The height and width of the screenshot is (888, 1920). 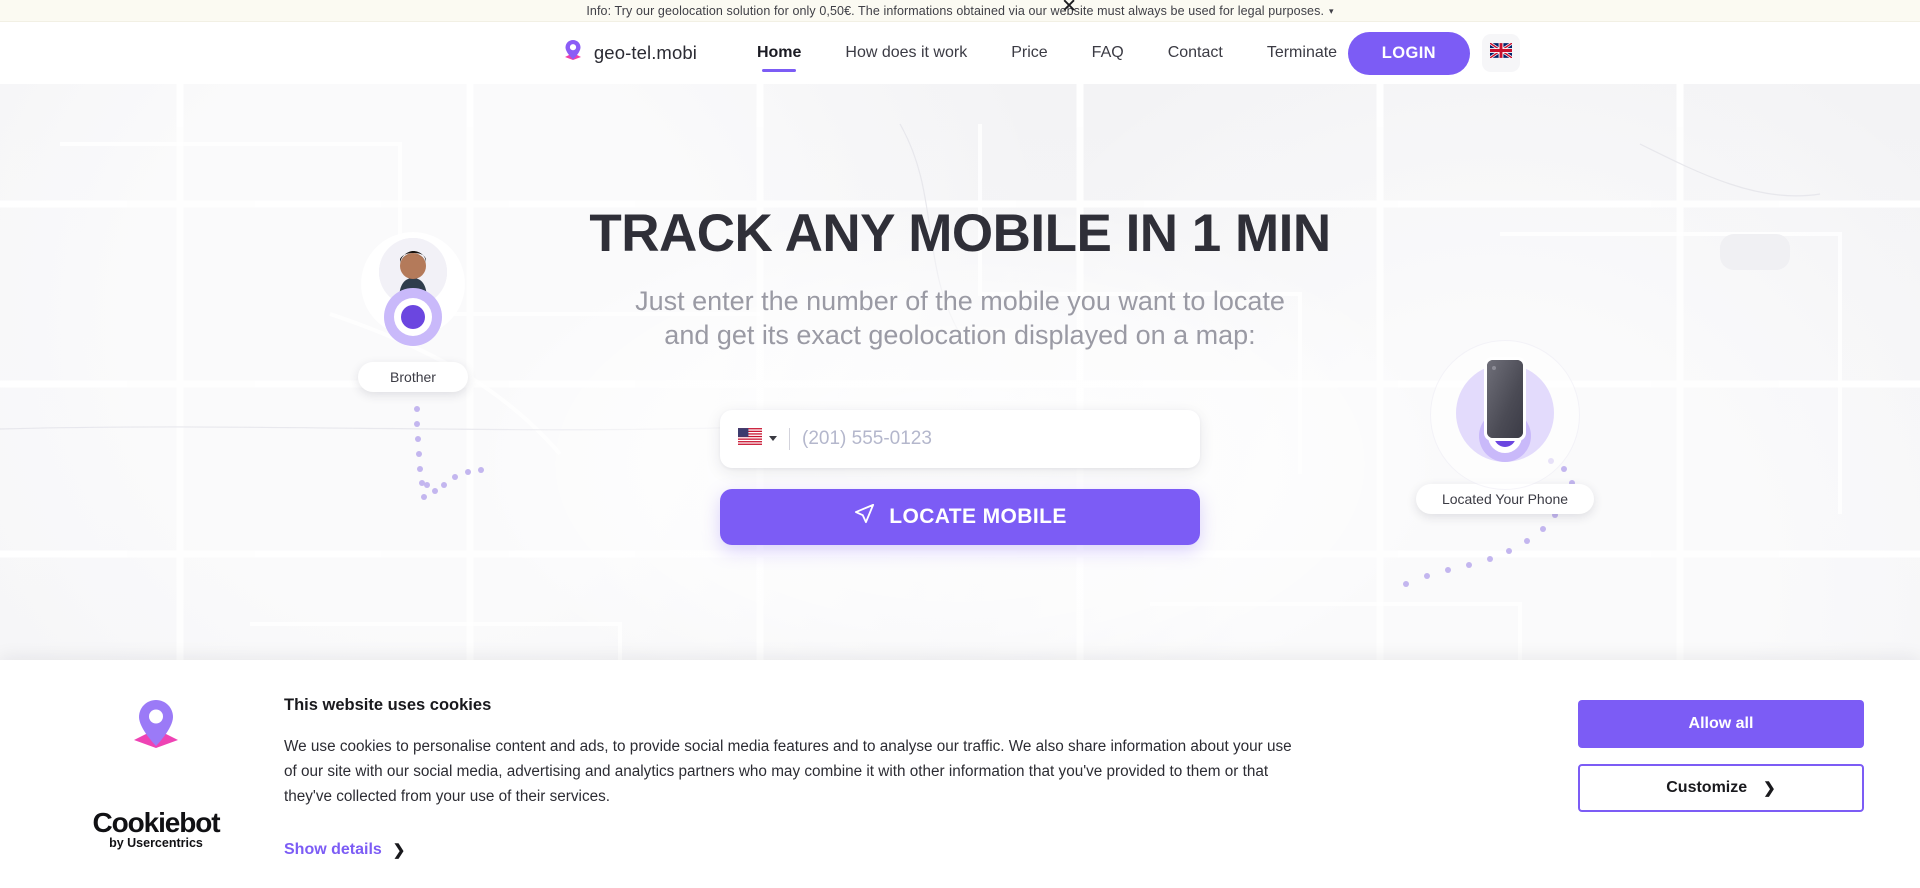 I want to click on us-flag-icon, so click(x=750, y=438).